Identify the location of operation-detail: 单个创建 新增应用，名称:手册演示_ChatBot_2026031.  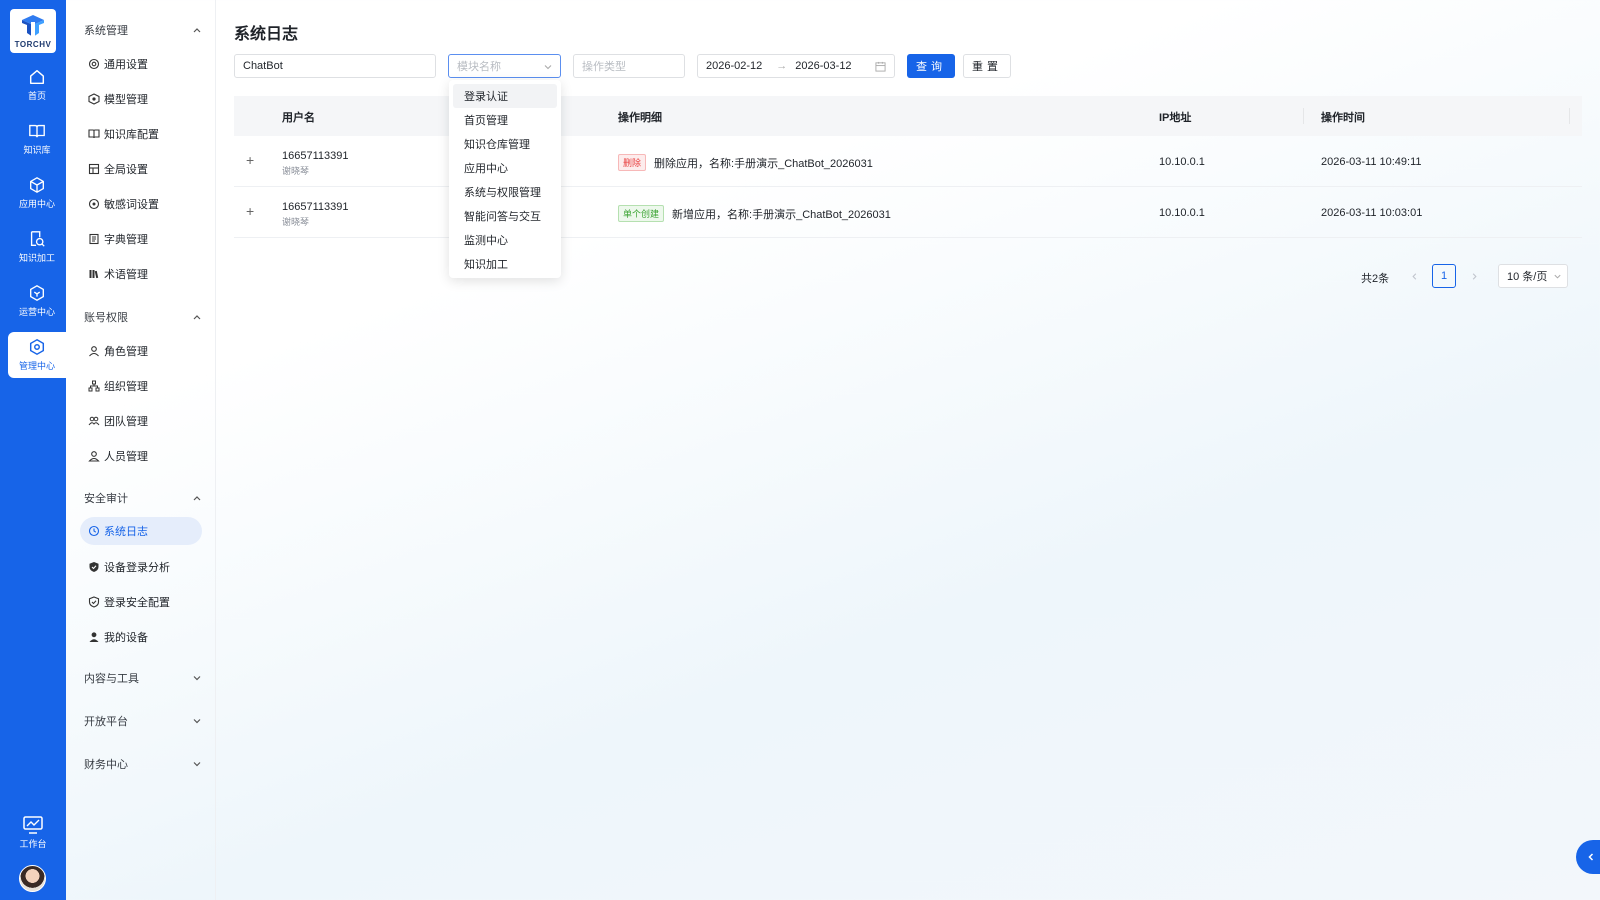
(754, 213).